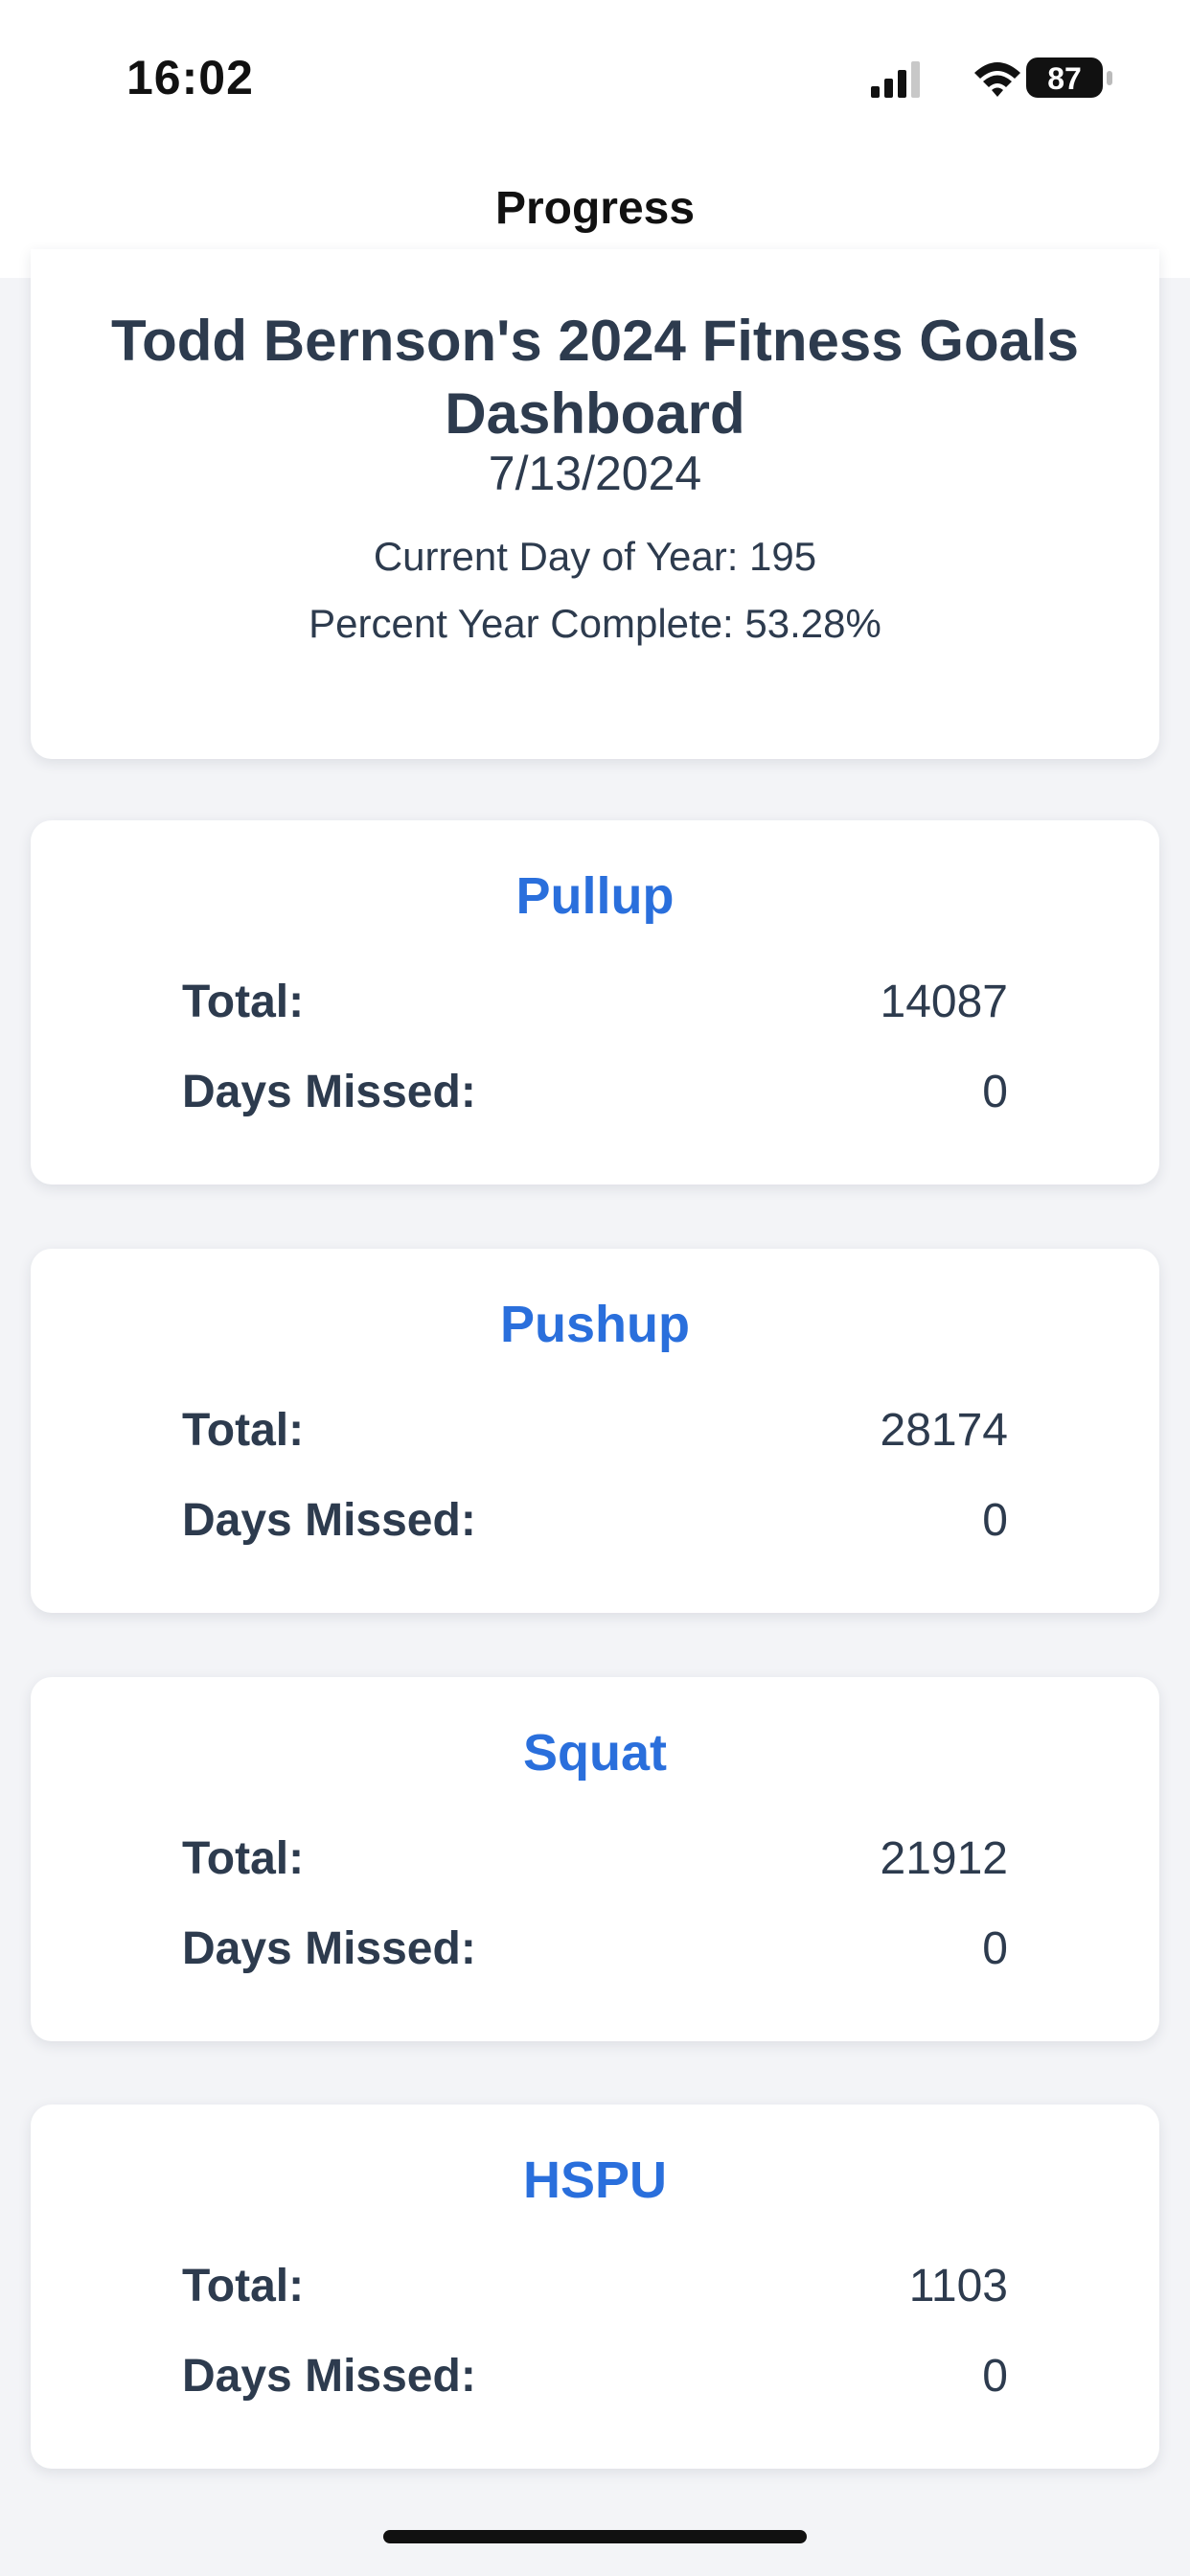 The width and height of the screenshot is (1190, 2576). I want to click on exercise-title: Squat, so click(594, 1753).